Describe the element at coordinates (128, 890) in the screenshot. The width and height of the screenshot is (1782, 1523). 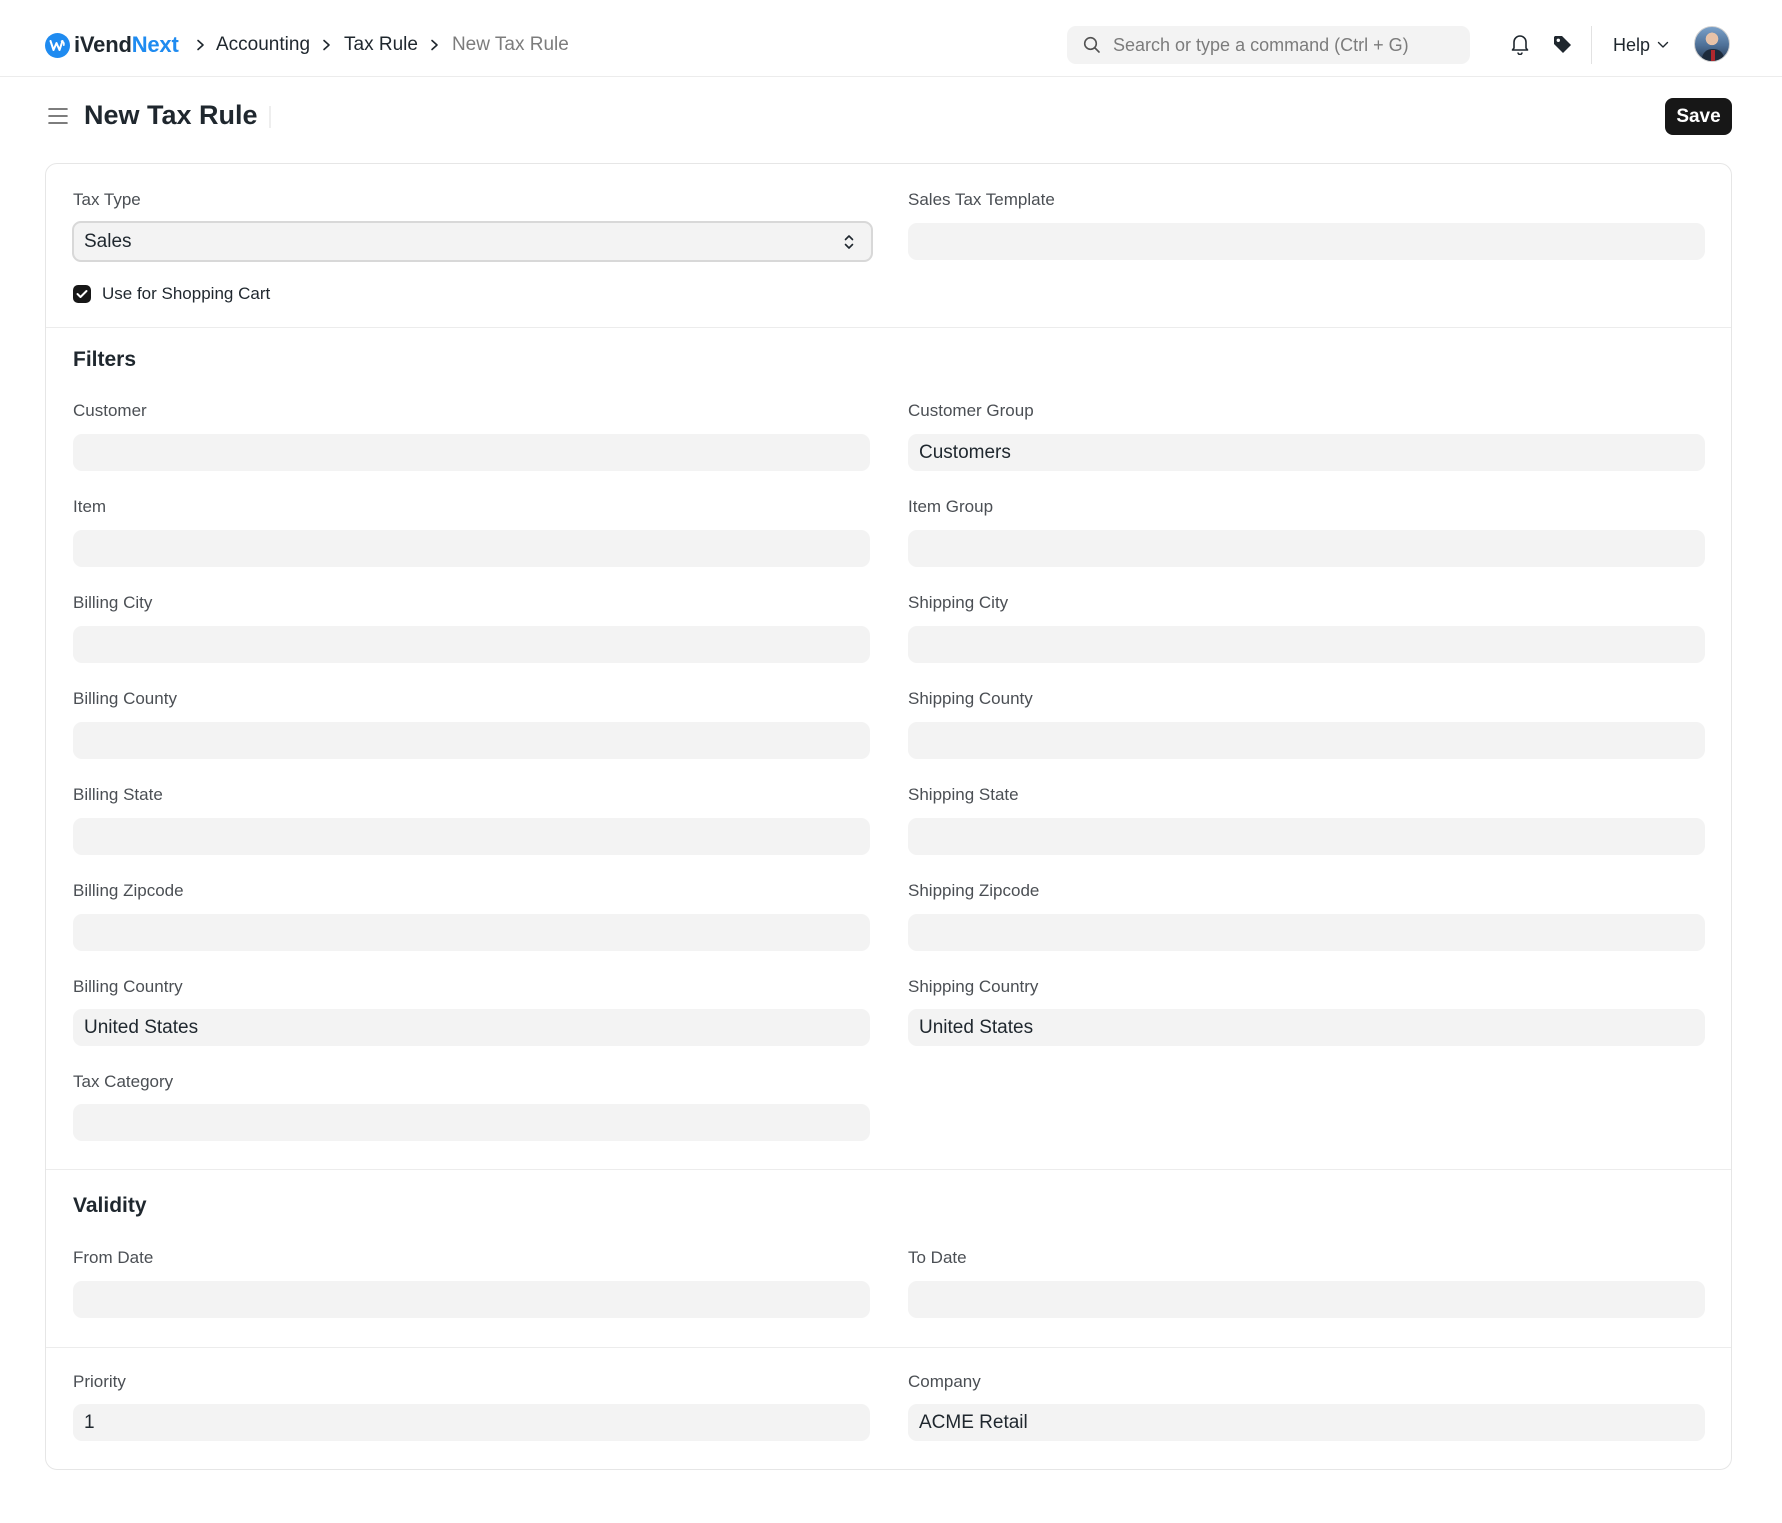
I see `billing-zipcode-label: Billing Zipcode` at that location.